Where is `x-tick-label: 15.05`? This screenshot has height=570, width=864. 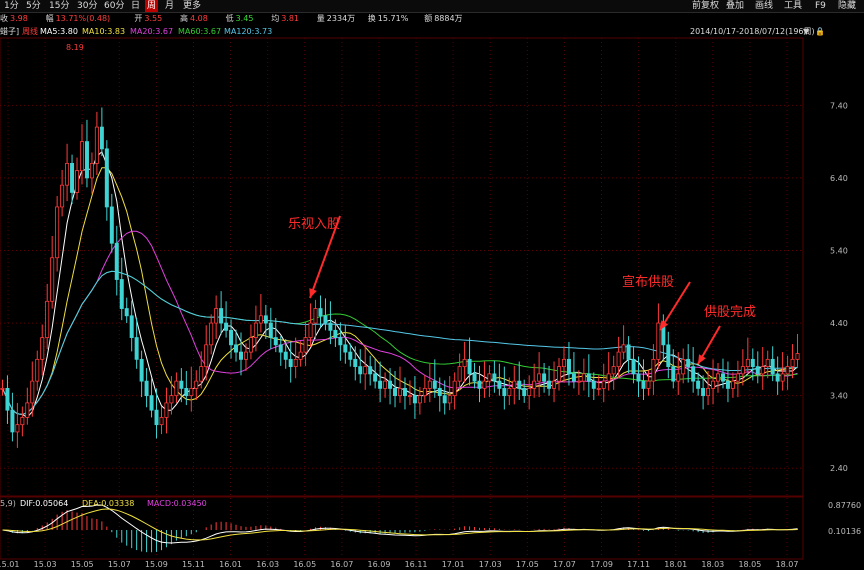 x-tick-label: 15.05 is located at coordinates (82, 564).